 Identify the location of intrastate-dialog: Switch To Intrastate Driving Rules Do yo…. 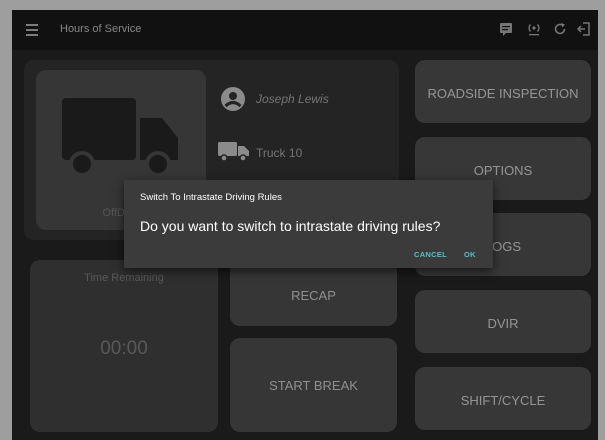
(308, 224).